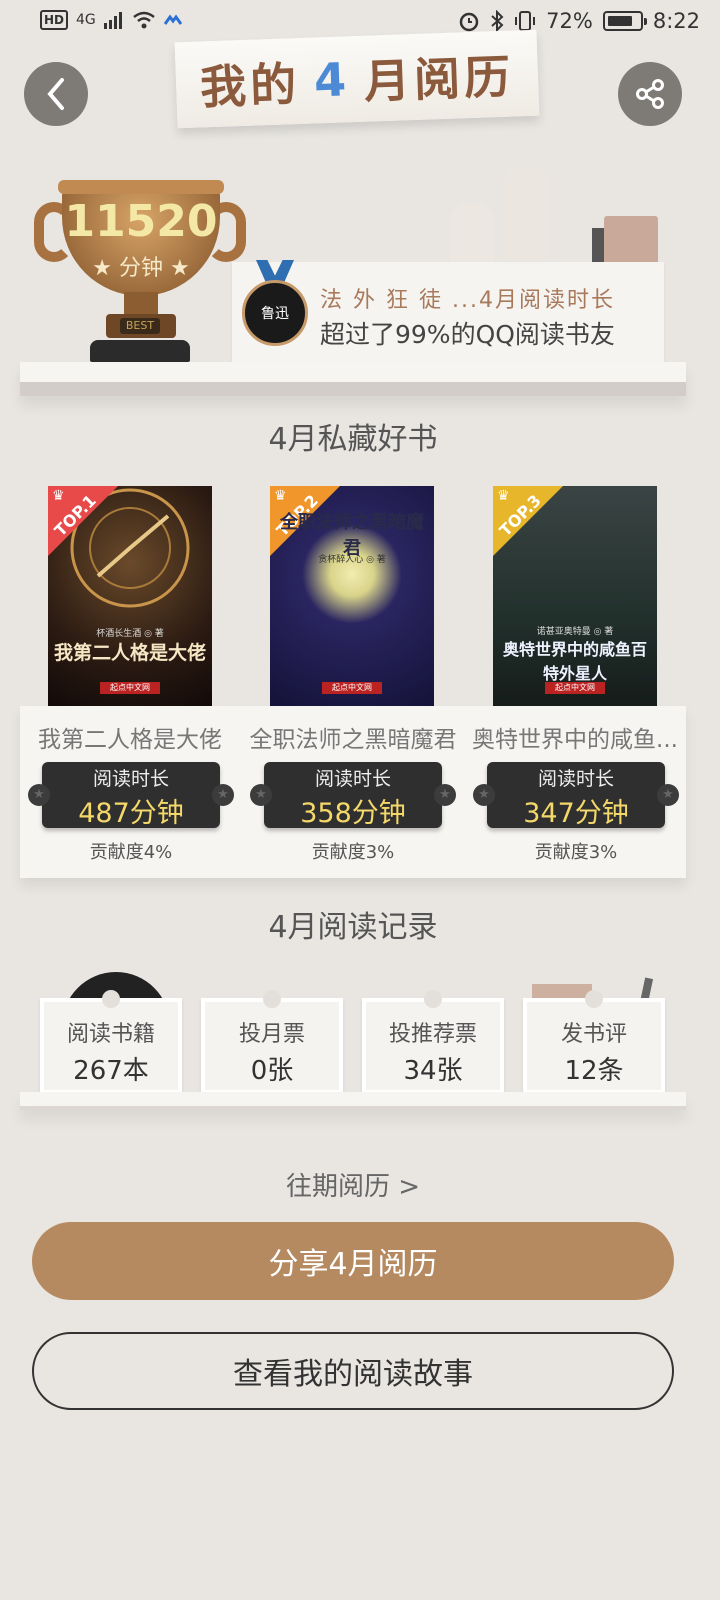 Image resolution: width=720 pixels, height=1600 pixels. I want to click on stat-books-read: 阅读书籍 267本, so click(111, 1042).